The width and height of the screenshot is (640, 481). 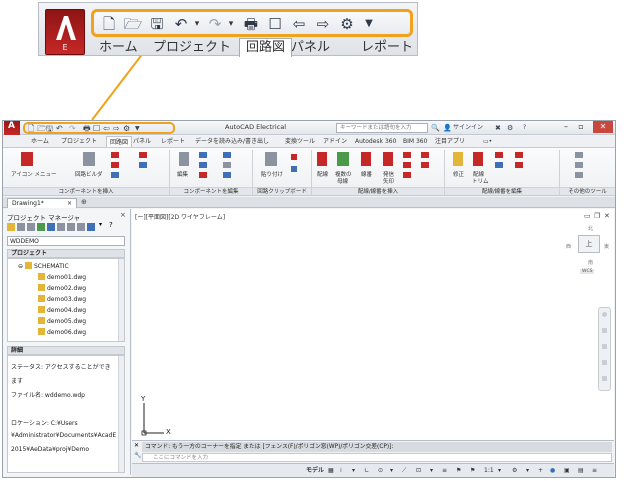 I want to click on ortho-icon: ∟, so click(x=366, y=471).